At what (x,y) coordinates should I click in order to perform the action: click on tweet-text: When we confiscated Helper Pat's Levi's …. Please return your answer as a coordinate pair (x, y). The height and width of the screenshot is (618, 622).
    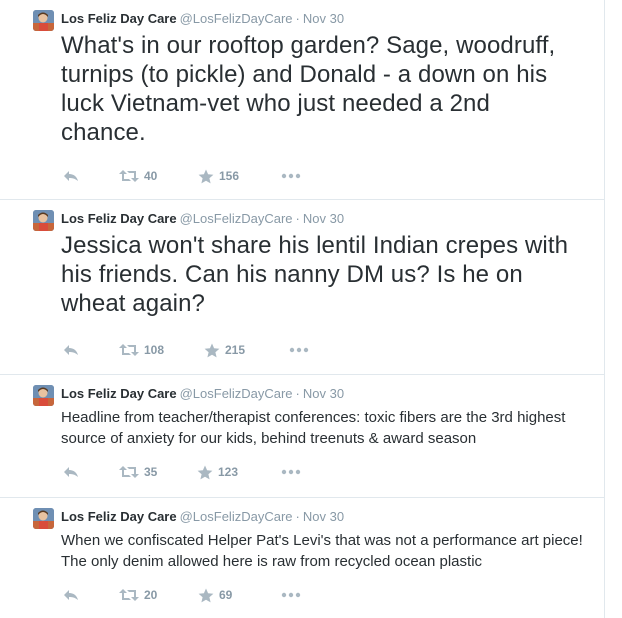
    Looking at the image, I should click on (322, 551).